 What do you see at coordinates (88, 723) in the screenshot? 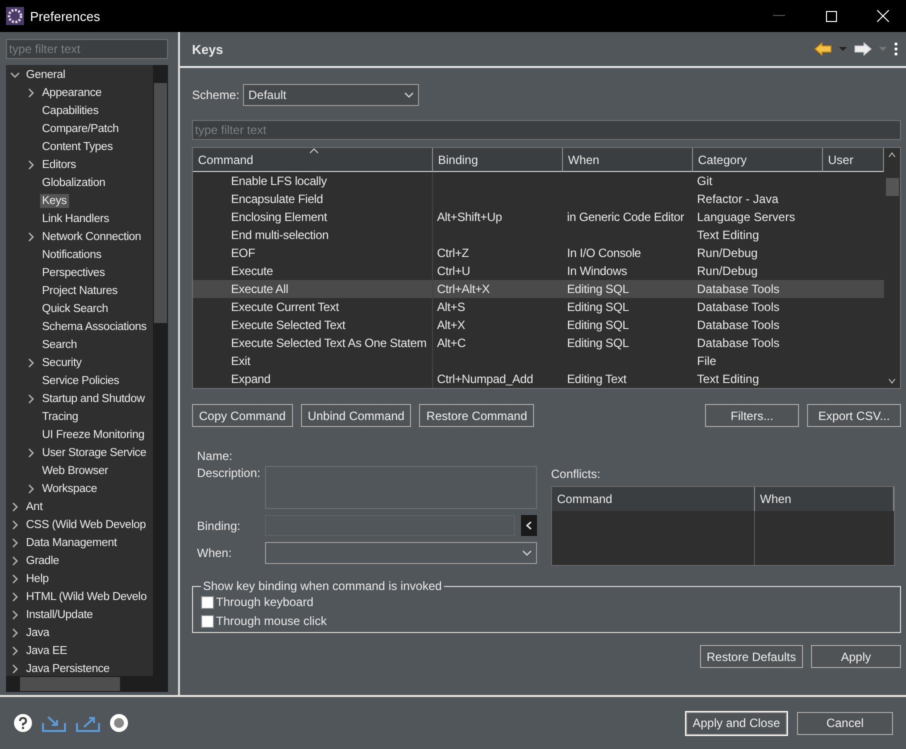
I see `export-icon` at bounding box center [88, 723].